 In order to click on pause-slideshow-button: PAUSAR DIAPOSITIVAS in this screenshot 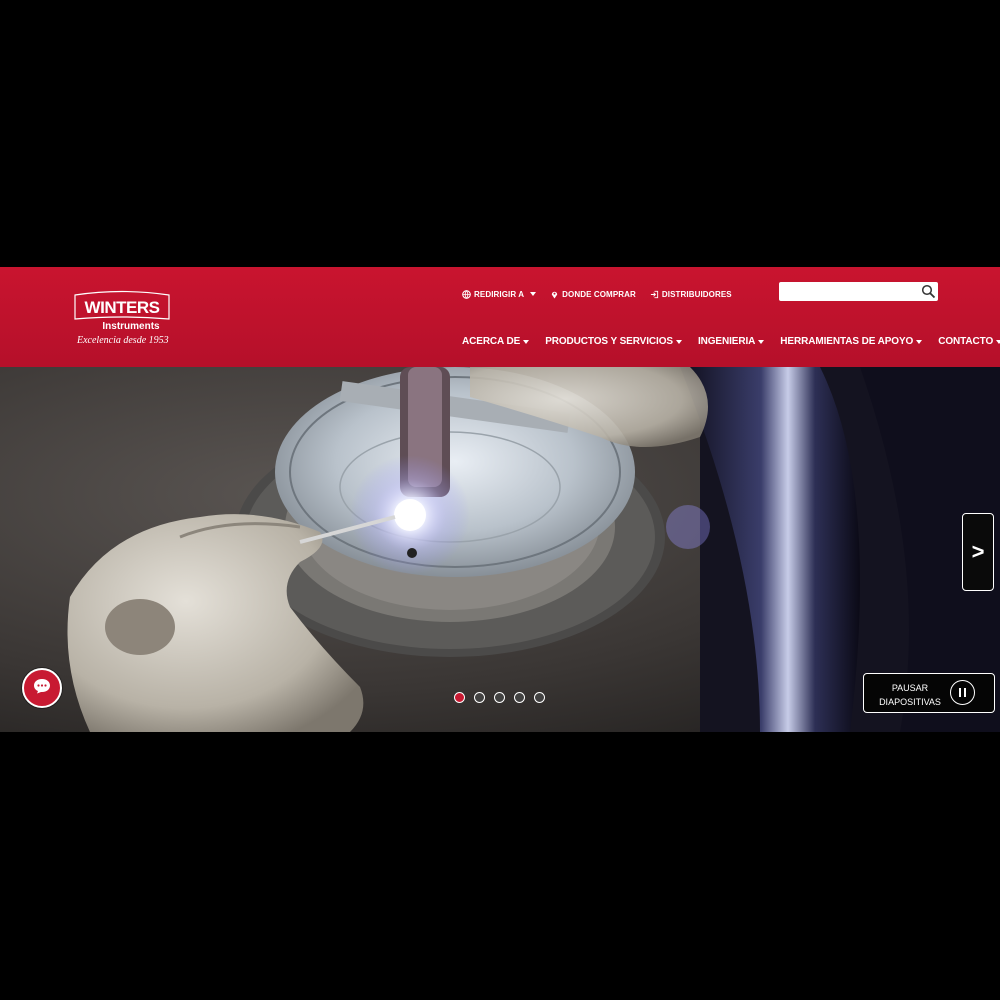, I will do `click(929, 693)`.